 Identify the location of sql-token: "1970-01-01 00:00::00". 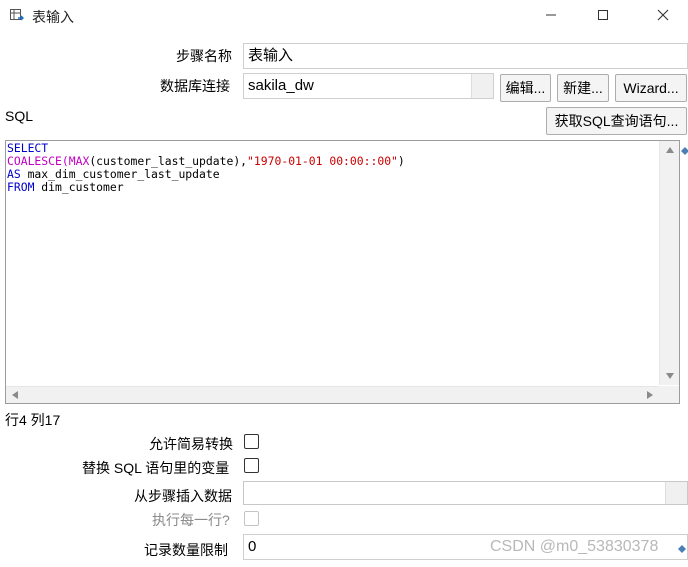
(322, 161).